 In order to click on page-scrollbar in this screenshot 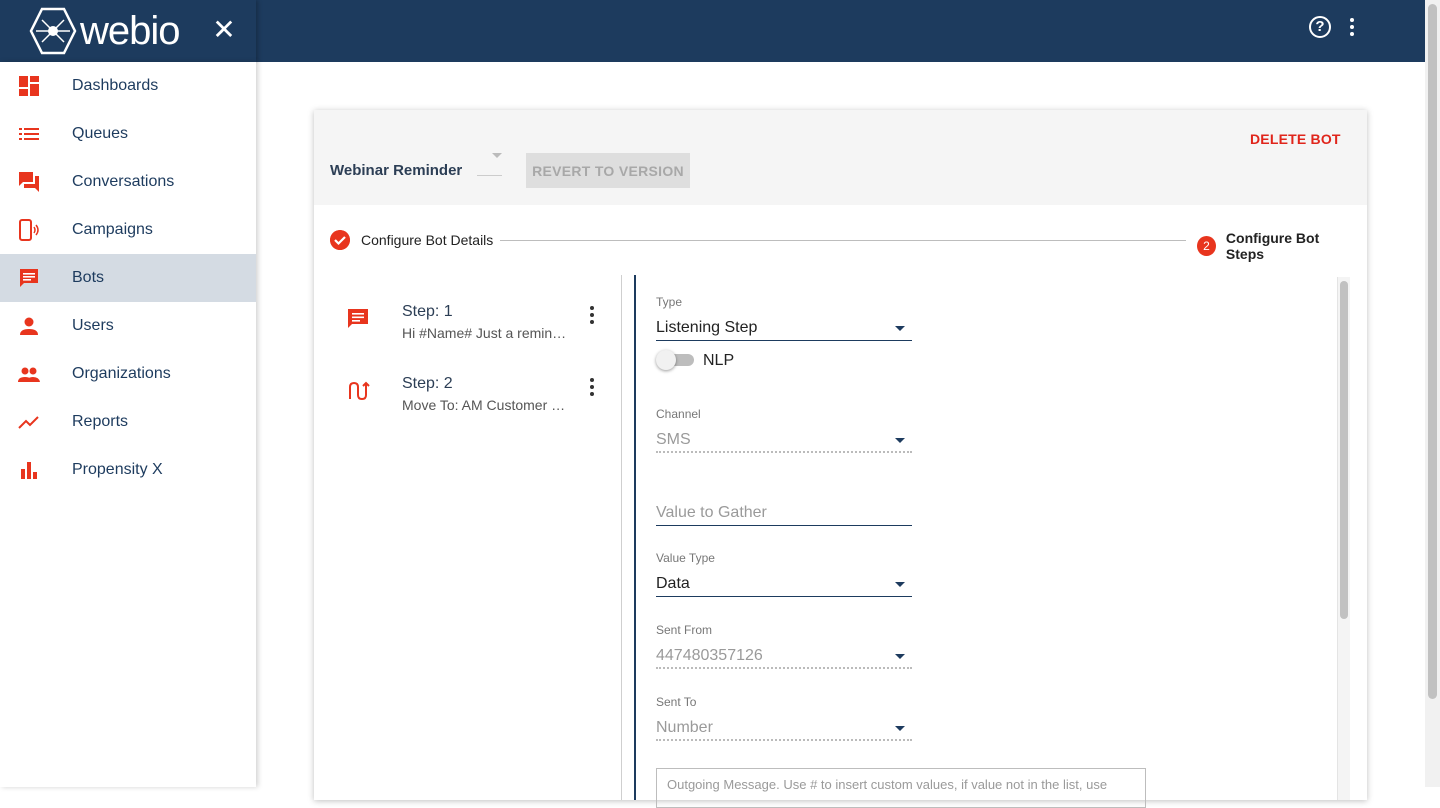, I will do `click(1432, 393)`.